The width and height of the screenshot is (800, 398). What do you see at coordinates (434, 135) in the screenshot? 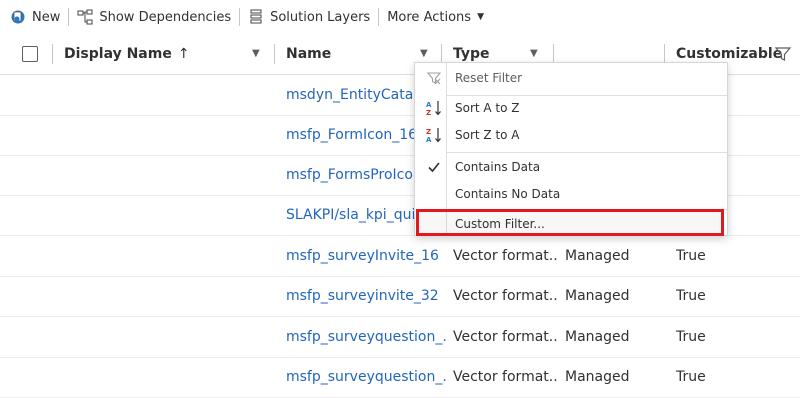
I see `sort-descending-icon: ZA` at bounding box center [434, 135].